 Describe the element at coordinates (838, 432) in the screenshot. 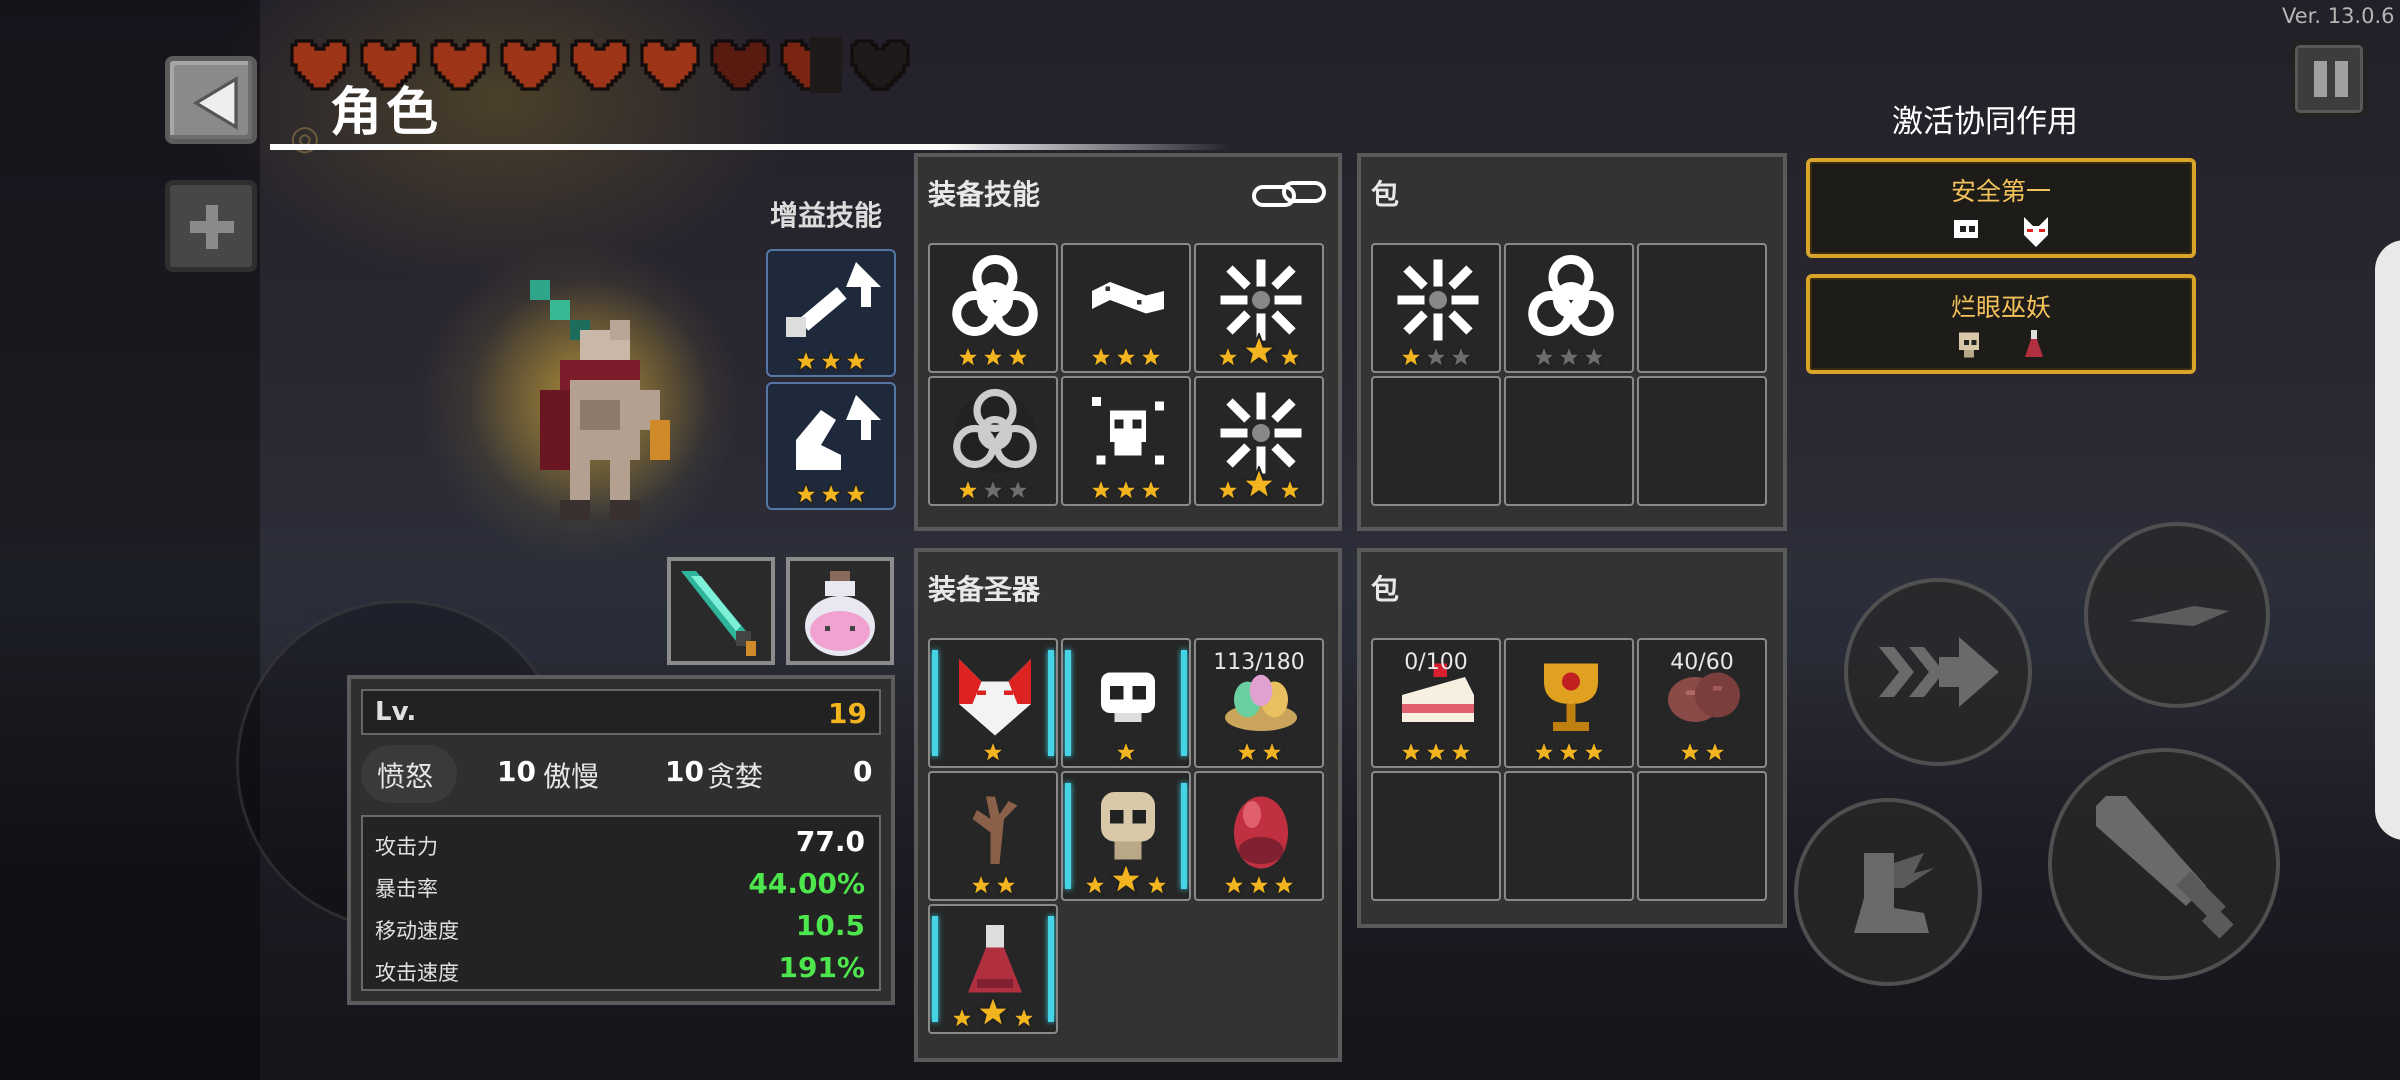

I see `boot-up-icon` at that location.